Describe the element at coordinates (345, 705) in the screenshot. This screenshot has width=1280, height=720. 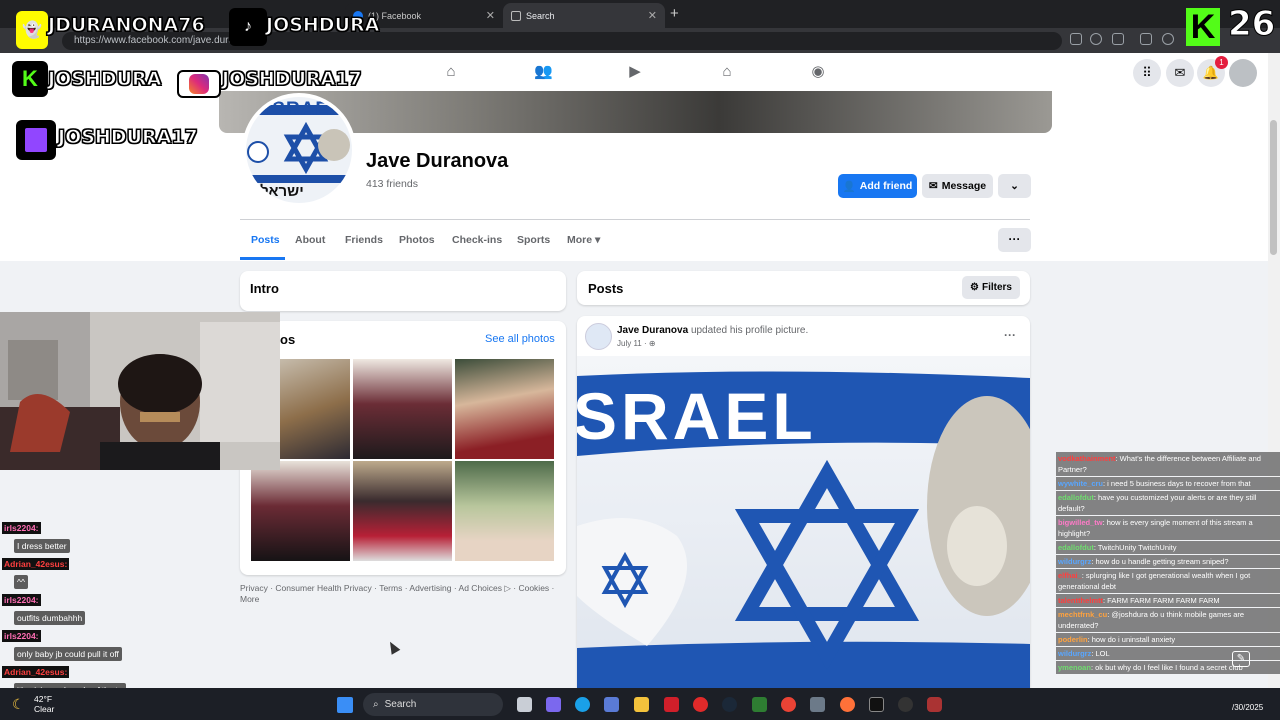
I see `windows-start-icon` at that location.